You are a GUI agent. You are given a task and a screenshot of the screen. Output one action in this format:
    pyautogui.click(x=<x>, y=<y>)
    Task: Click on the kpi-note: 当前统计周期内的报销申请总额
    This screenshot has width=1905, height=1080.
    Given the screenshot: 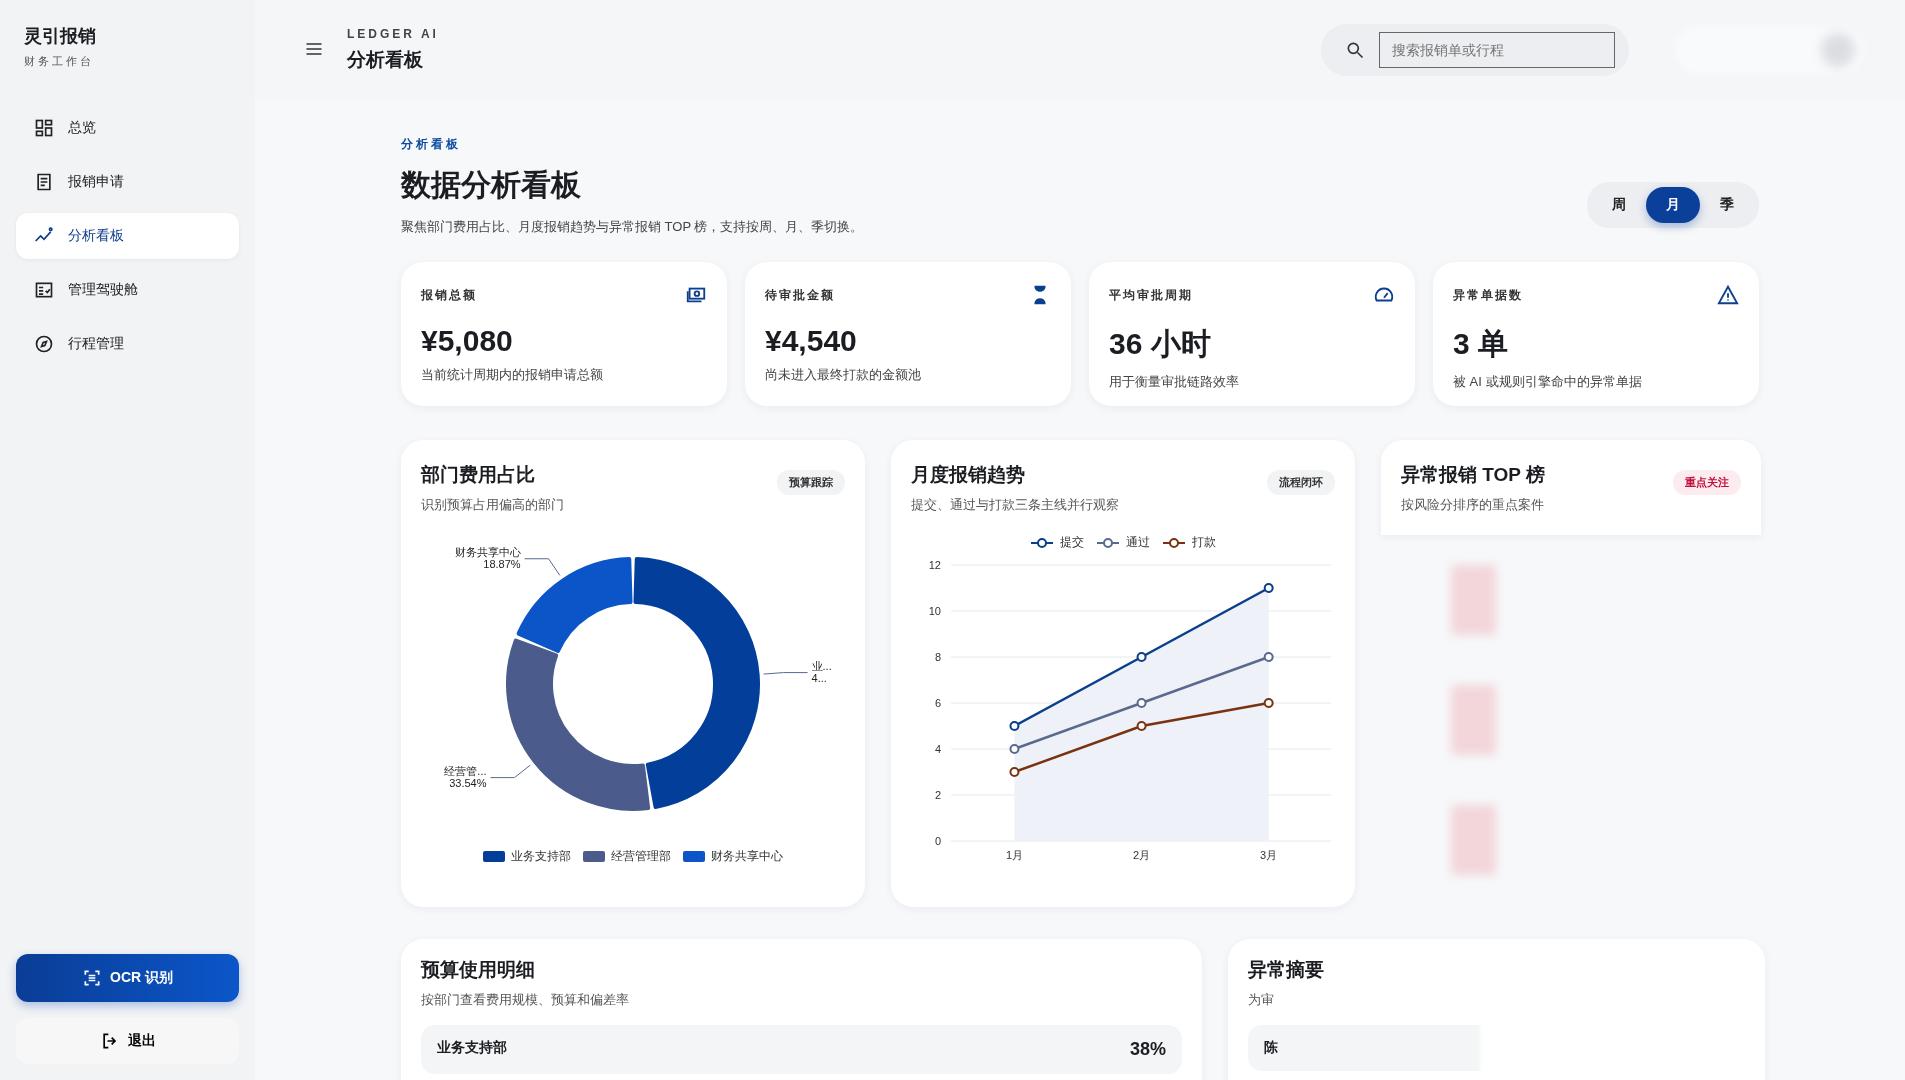 What is the action you would take?
    pyautogui.click(x=512, y=375)
    